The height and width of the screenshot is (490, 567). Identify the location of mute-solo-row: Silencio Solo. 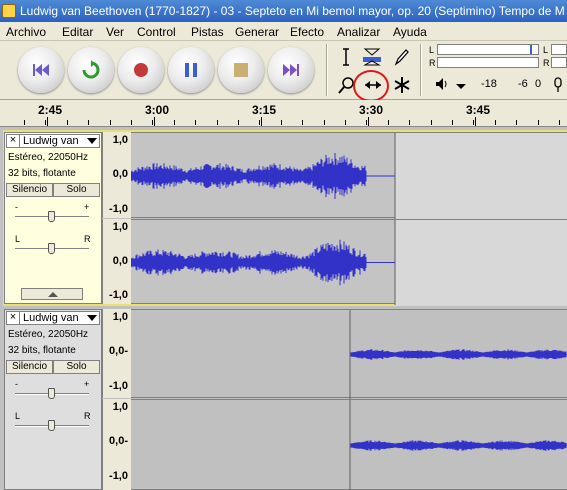
(53, 367).